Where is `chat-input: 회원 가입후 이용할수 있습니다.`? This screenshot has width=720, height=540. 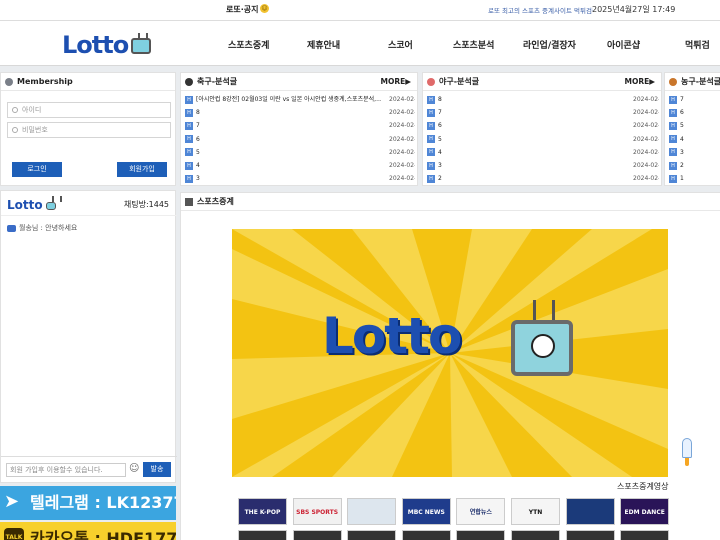
chat-input: 회원 가입후 이용할수 있습니다. is located at coordinates (66, 470).